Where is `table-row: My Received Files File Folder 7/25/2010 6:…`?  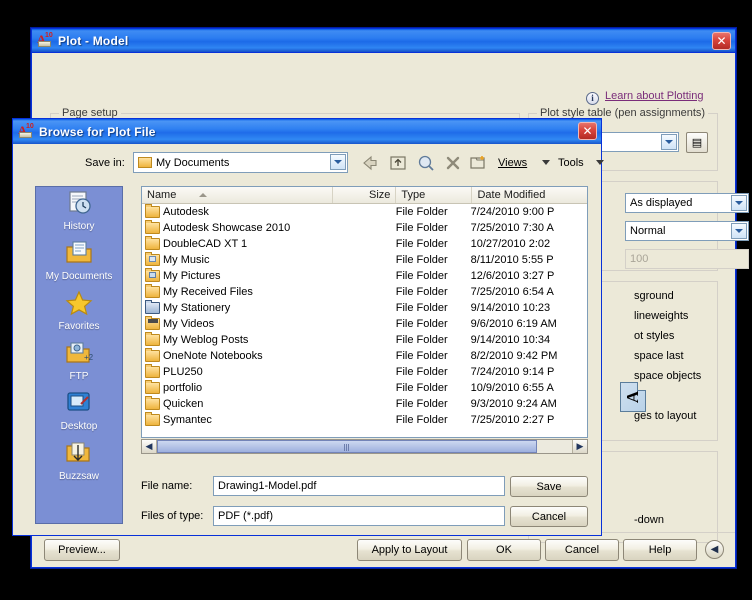
table-row: My Received Files File Folder 7/25/2010 6:… is located at coordinates (364, 292).